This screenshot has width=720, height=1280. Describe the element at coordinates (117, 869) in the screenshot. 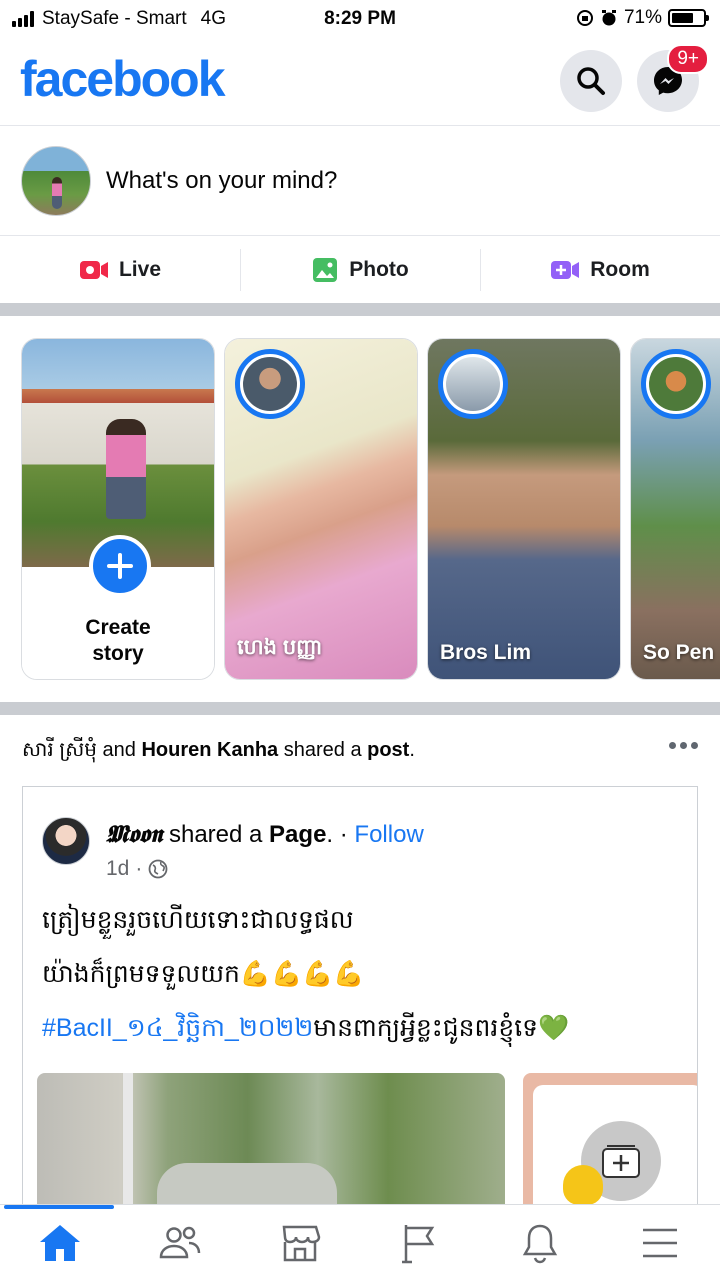

I see `post-time: 1d` at that location.